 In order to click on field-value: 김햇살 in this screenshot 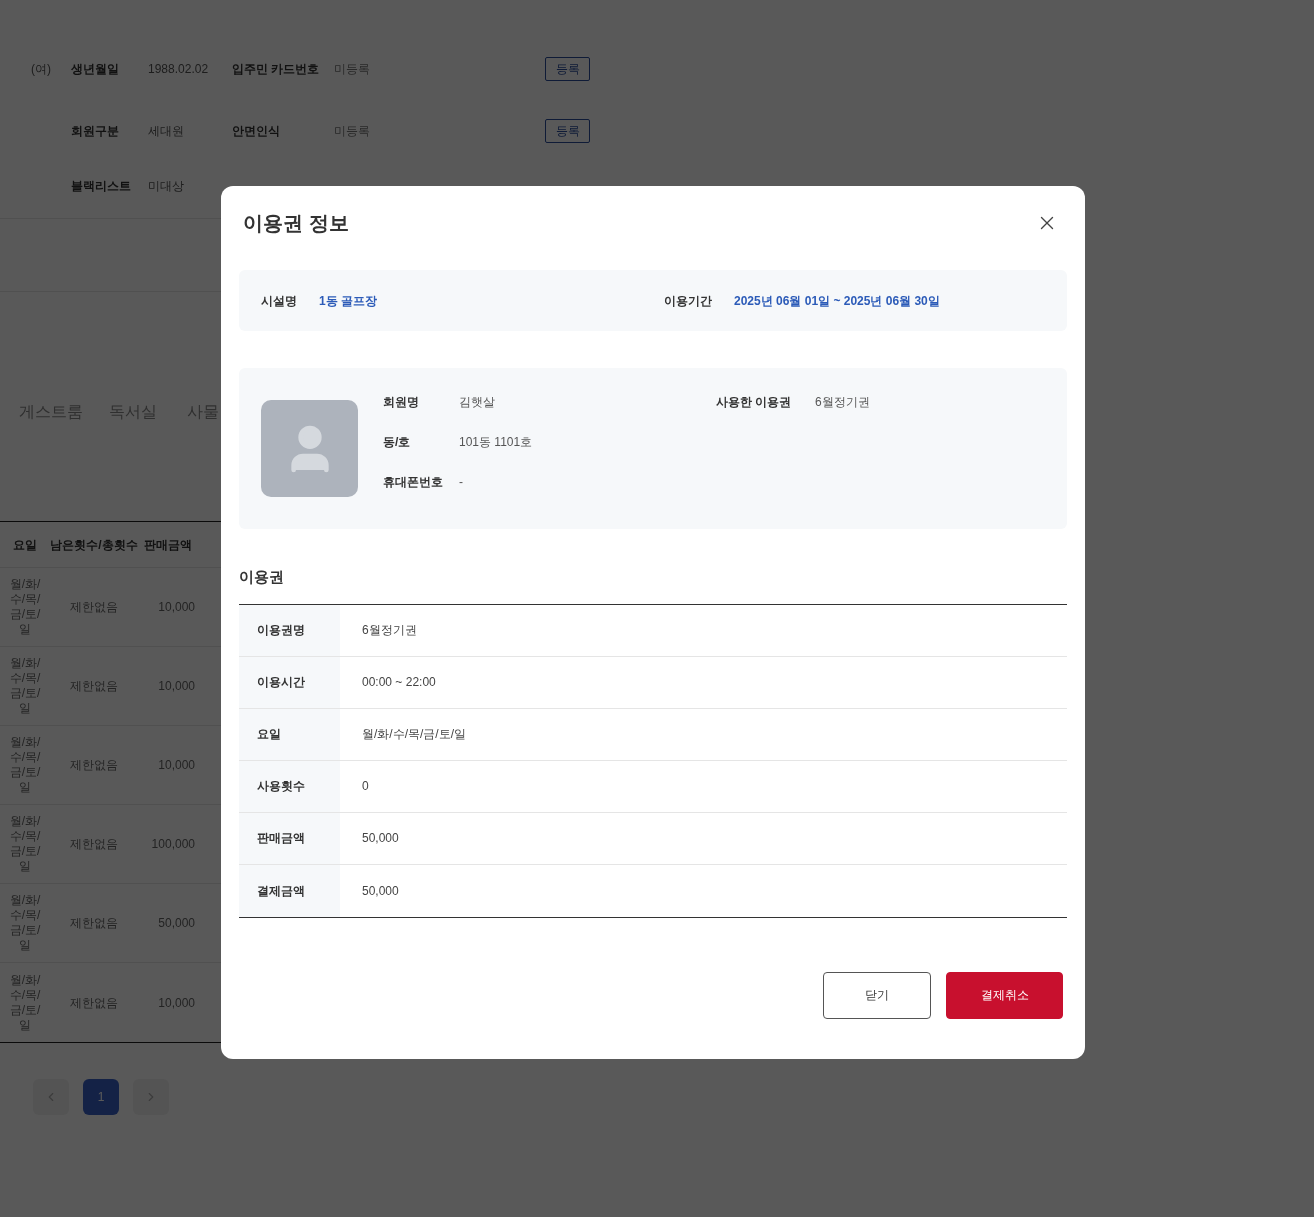, I will do `click(477, 402)`.